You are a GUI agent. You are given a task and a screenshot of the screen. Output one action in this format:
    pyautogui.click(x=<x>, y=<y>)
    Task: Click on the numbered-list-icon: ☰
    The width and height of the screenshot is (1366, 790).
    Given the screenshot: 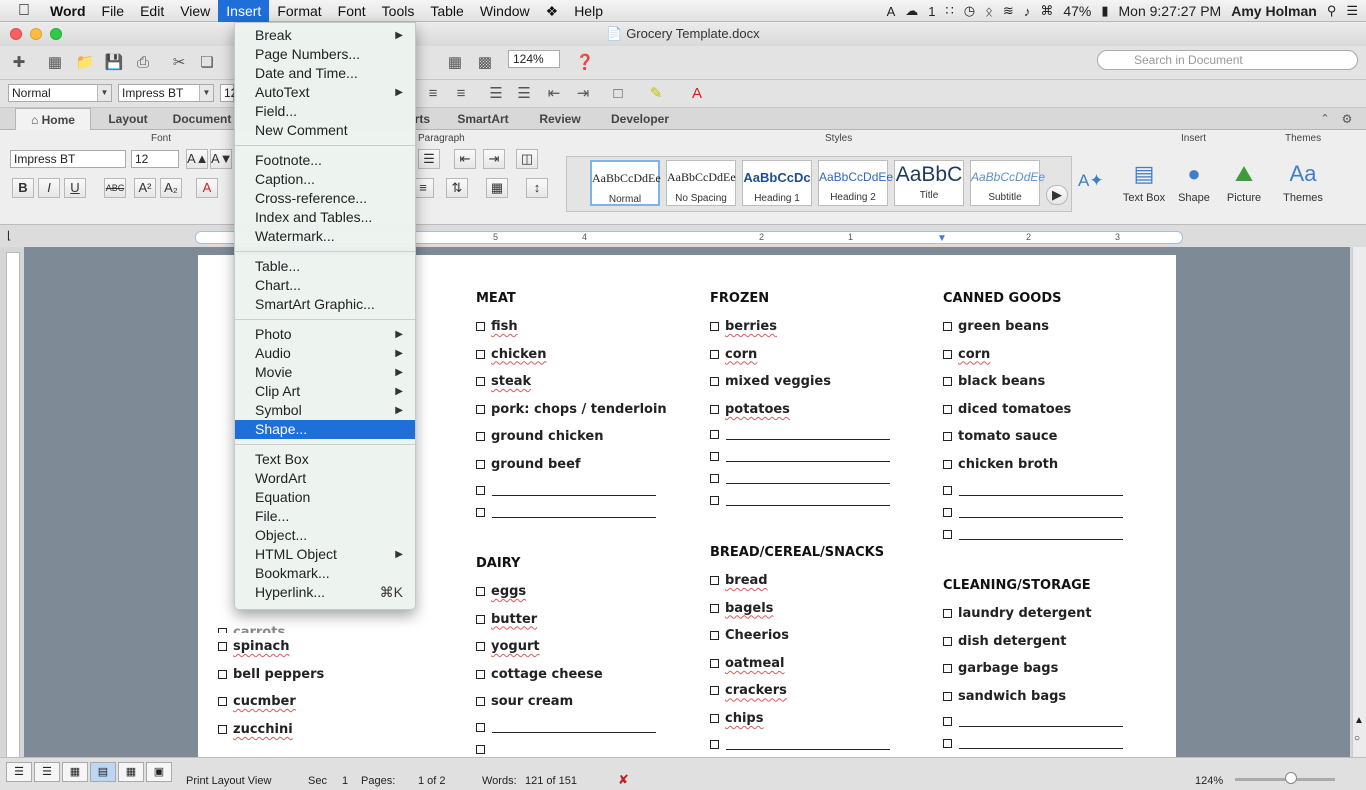 What is the action you would take?
    pyautogui.click(x=496, y=94)
    